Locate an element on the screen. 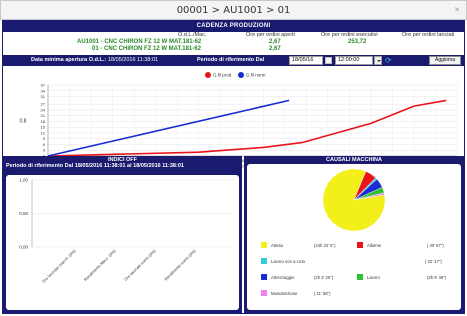 This screenshot has width=467, height=316. y-tick-label: 31 is located at coordinates (43, 96).